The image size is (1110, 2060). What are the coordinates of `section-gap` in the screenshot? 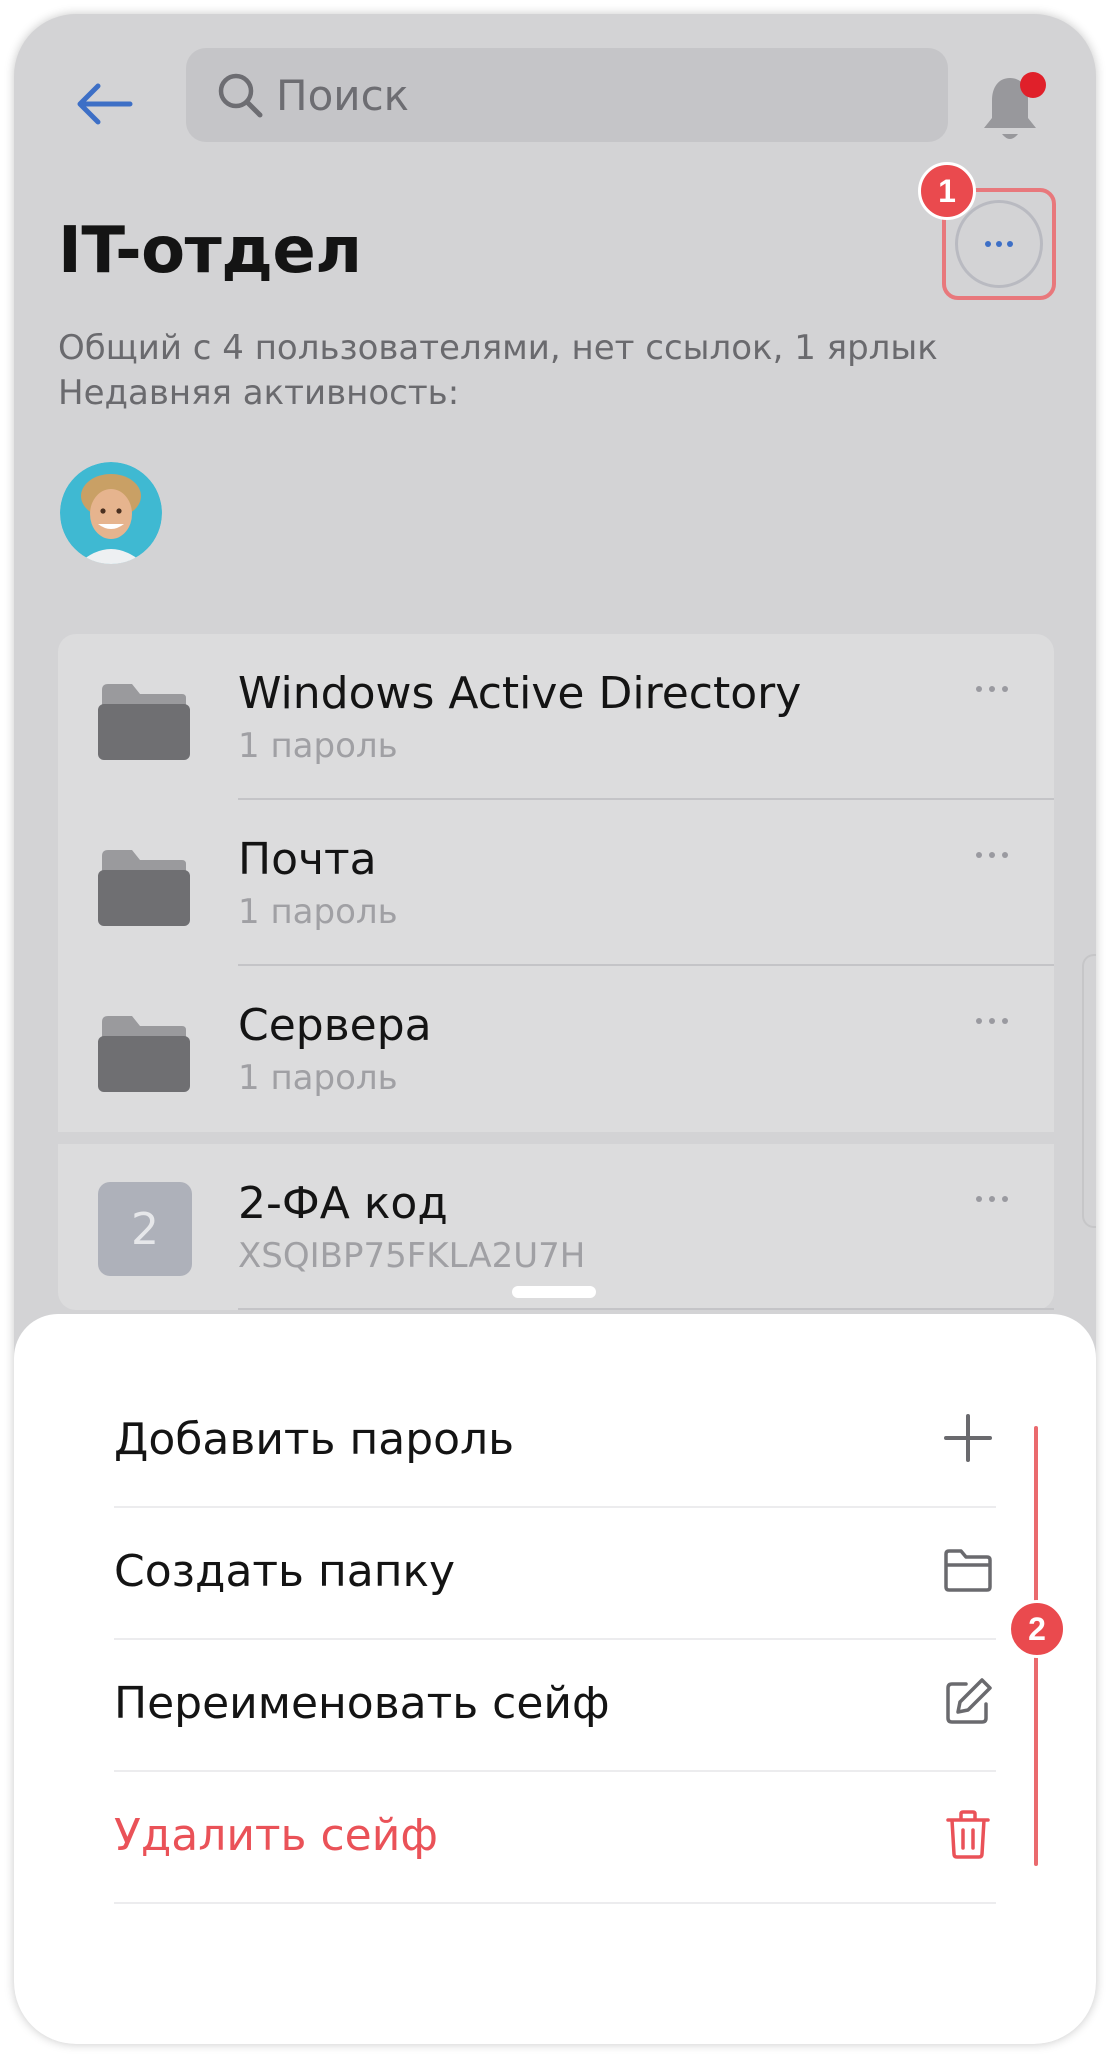 It's located at (556, 1138).